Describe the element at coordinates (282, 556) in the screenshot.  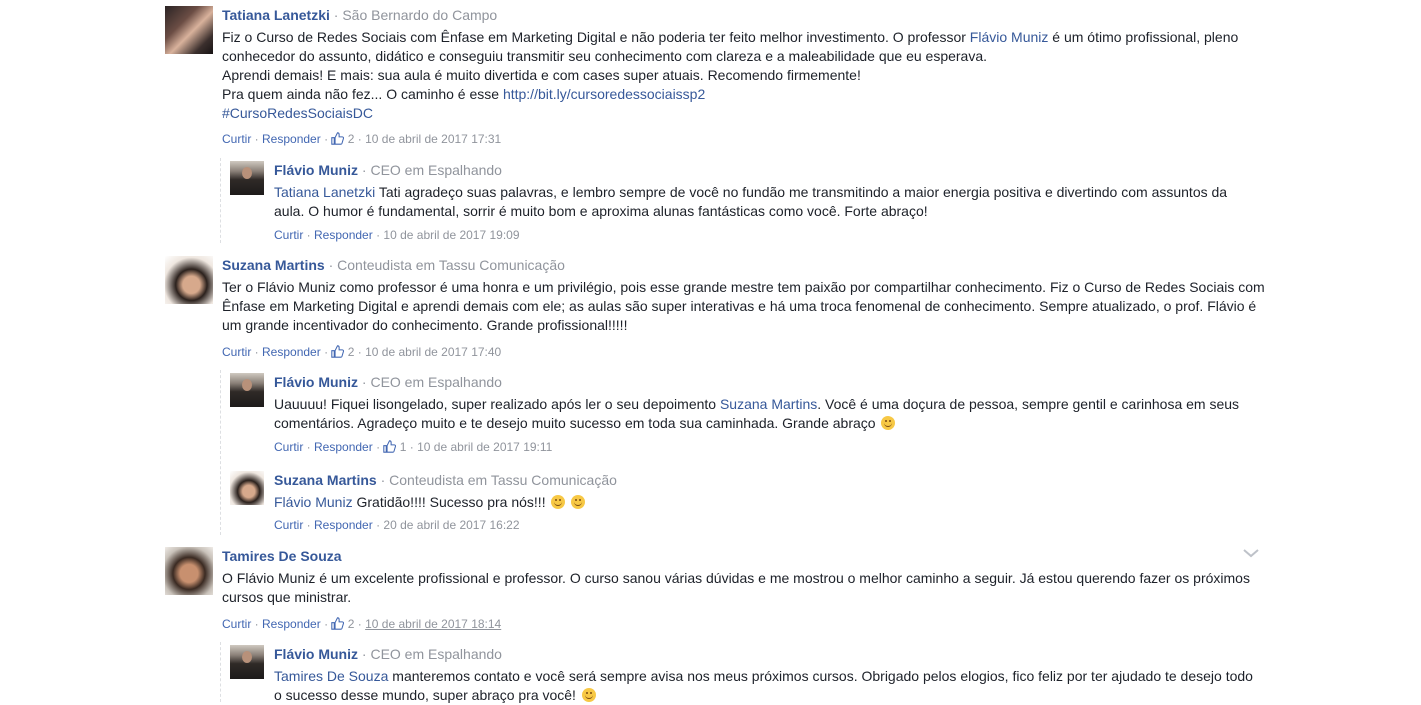
I see `author-name: Tamires De Souza` at that location.